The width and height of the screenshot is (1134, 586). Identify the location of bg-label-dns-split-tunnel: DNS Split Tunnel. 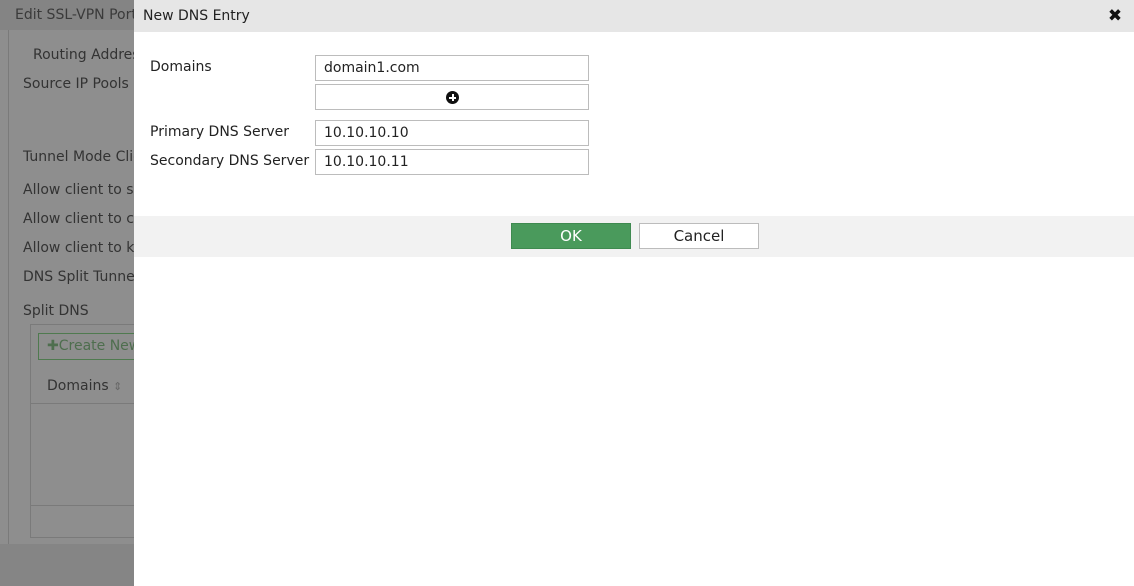
(81, 277).